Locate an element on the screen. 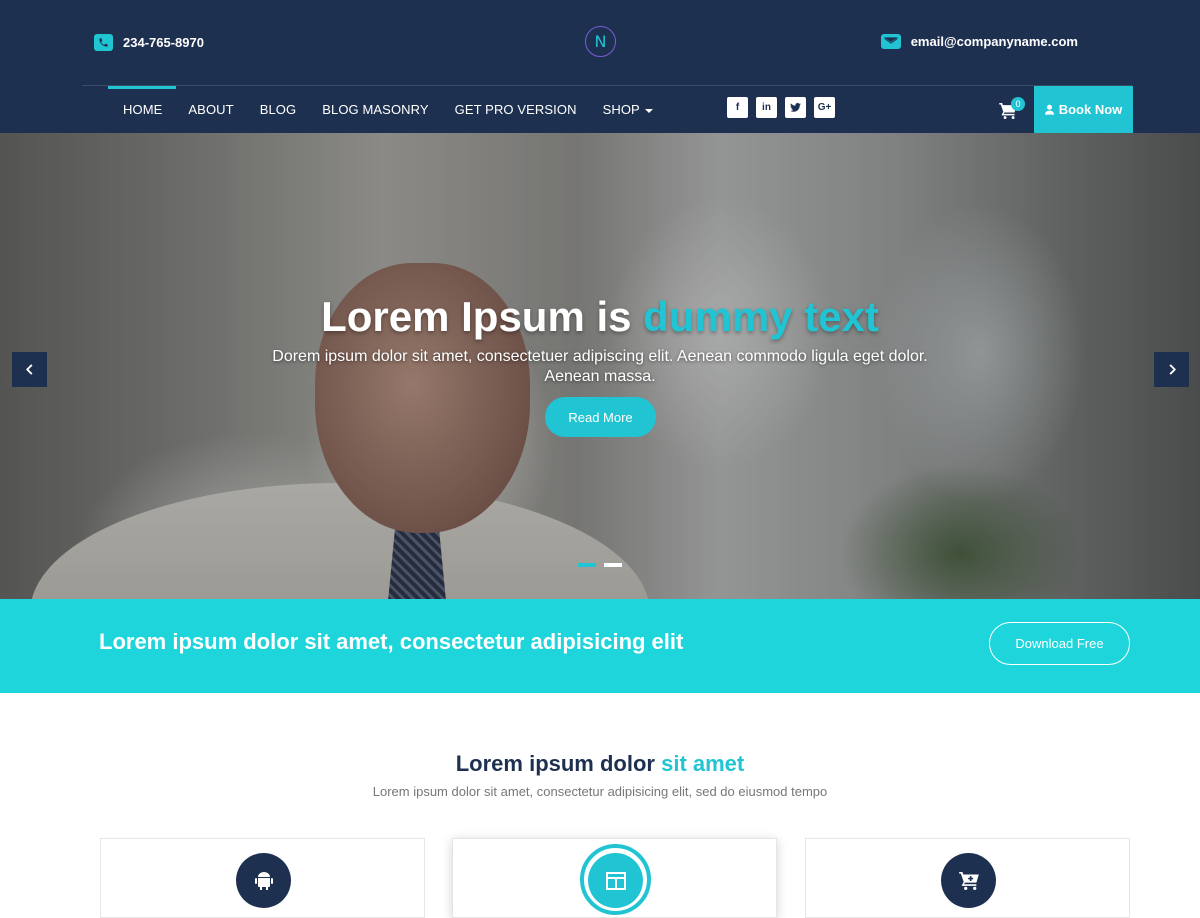 The width and height of the screenshot is (1200, 918). section-title: Lorem ipsum dolor sit amet is located at coordinates (600, 764).